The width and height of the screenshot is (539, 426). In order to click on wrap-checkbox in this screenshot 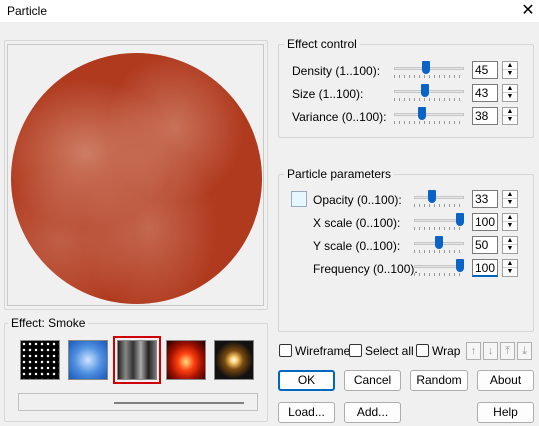, I will do `click(422, 350)`.